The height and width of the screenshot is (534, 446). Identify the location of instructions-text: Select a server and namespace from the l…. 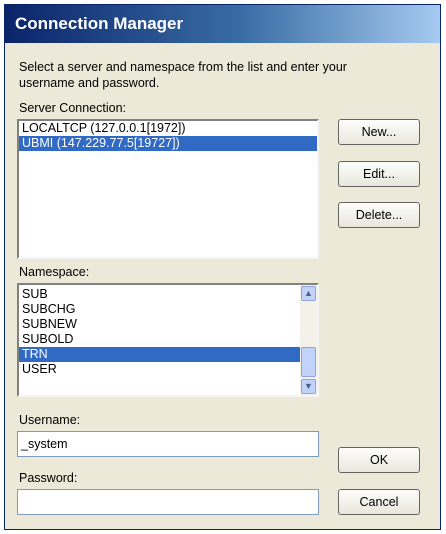
(183, 75).